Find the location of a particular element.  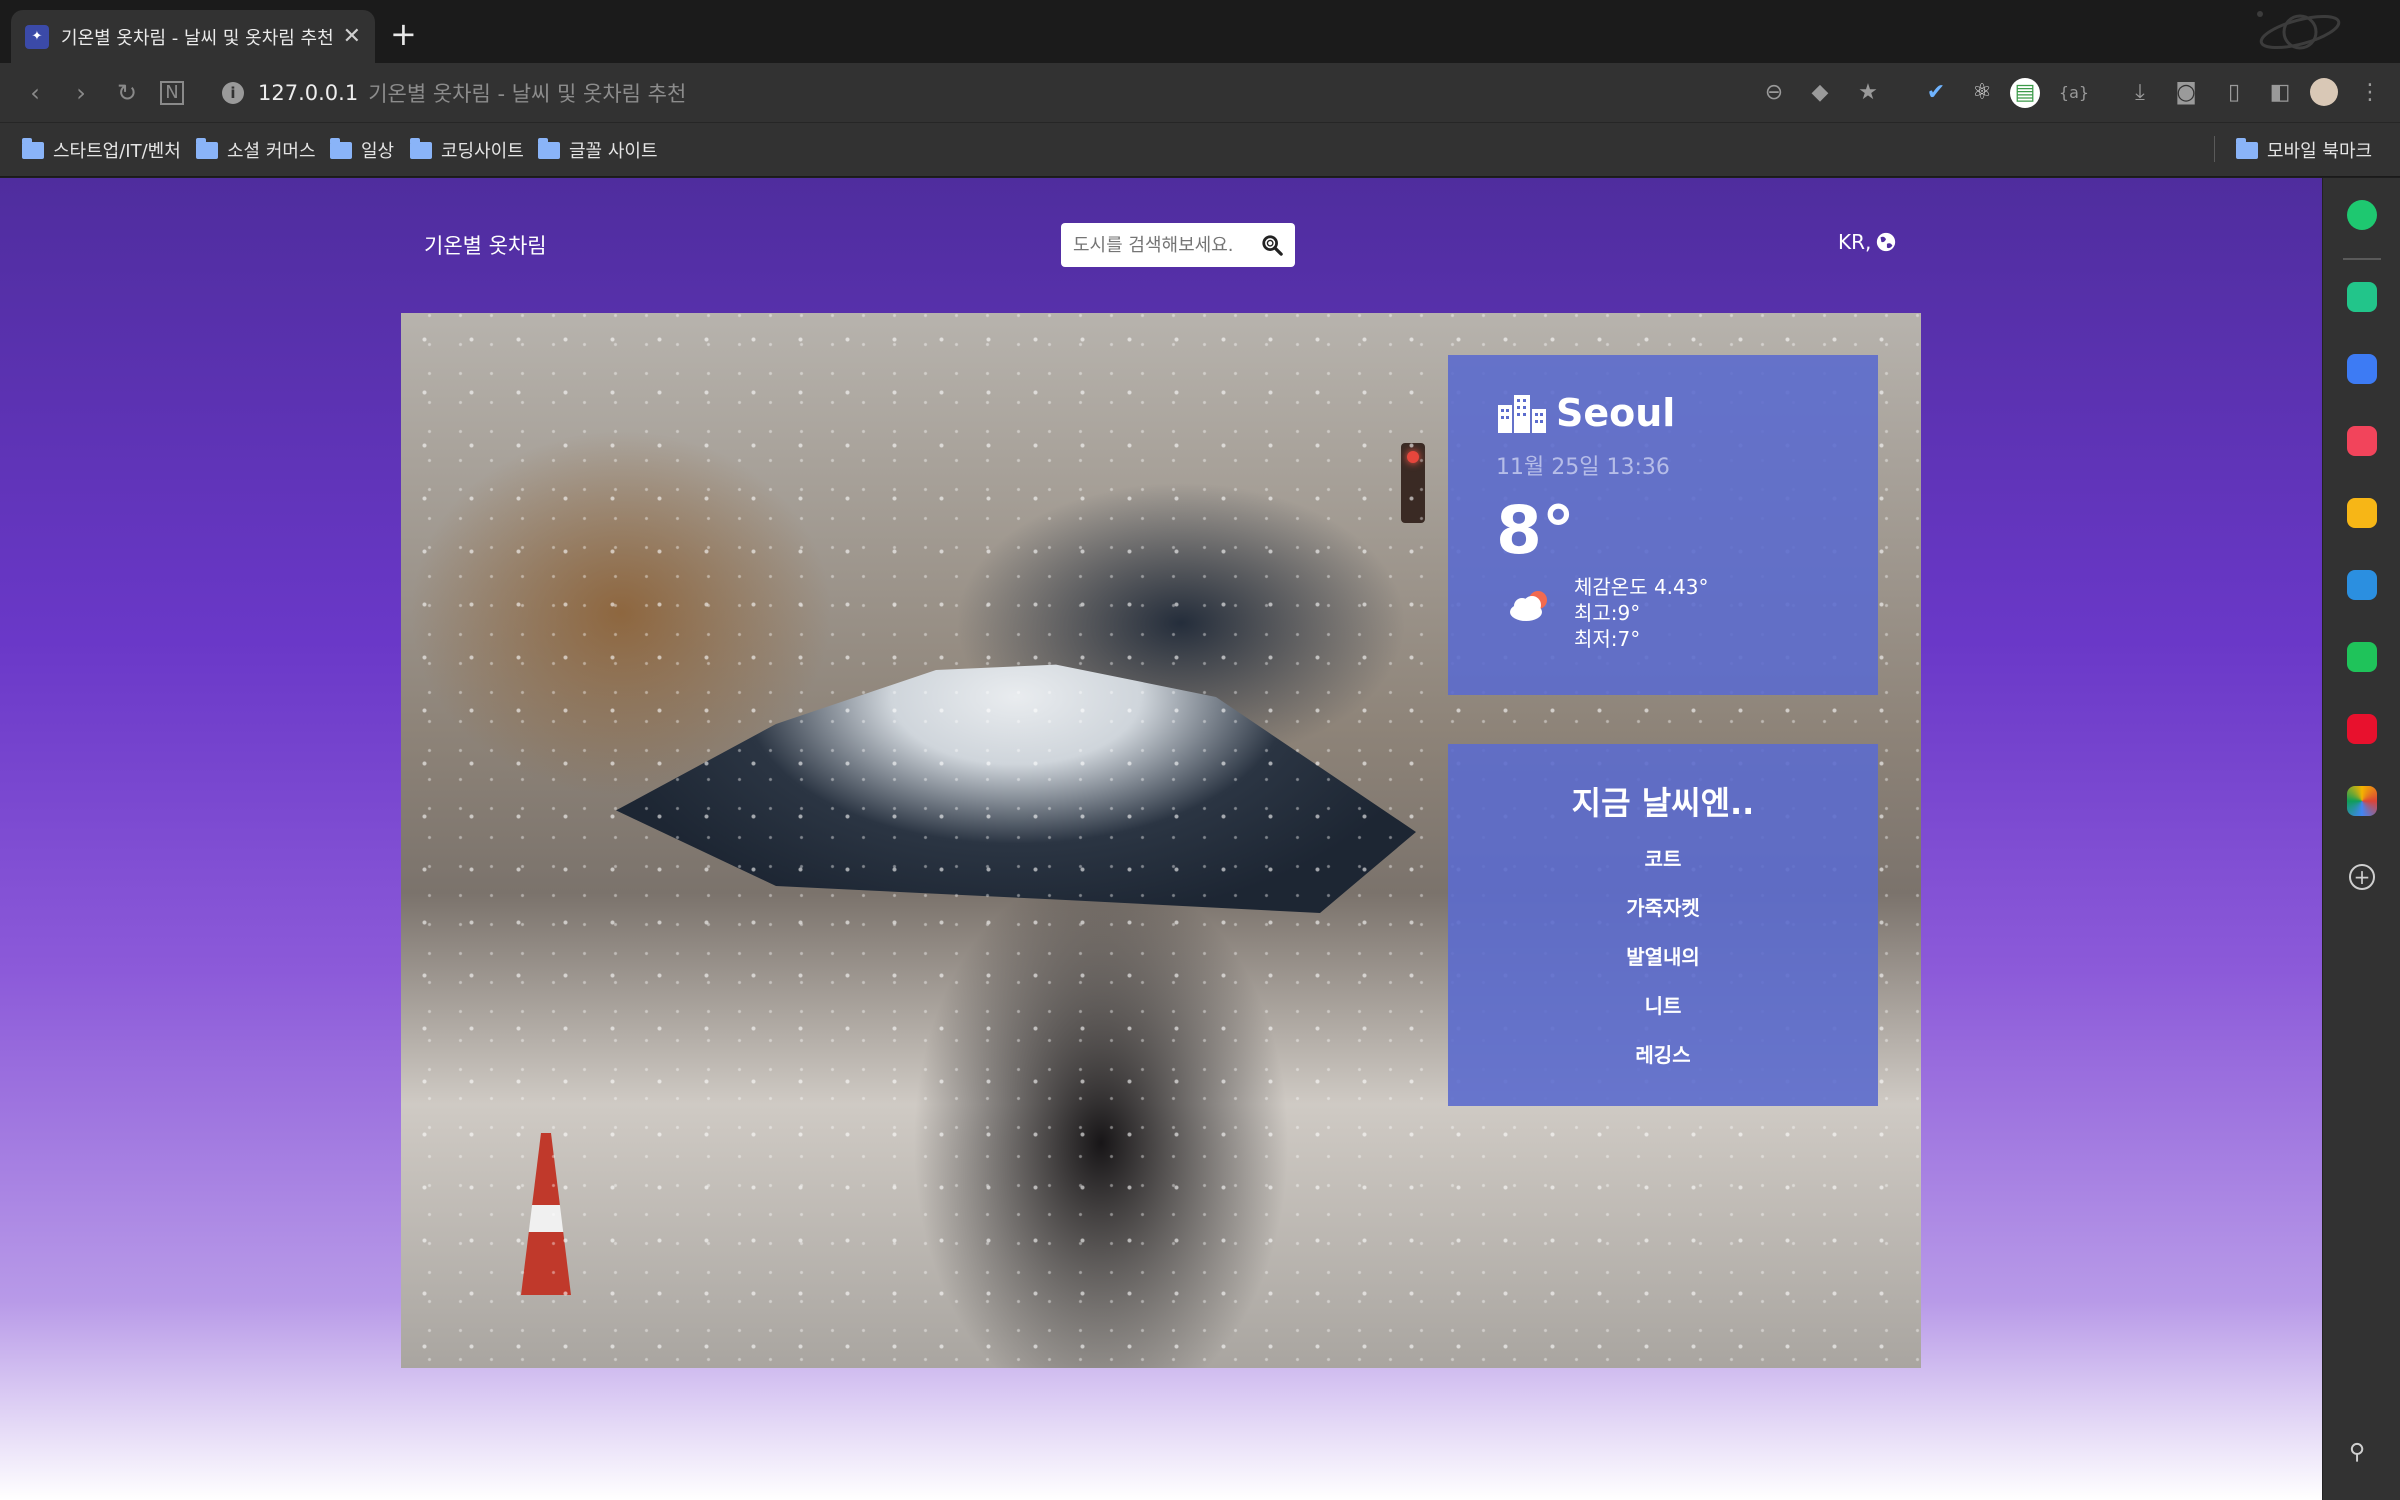

translate-icon is located at coordinates (2362, 585).